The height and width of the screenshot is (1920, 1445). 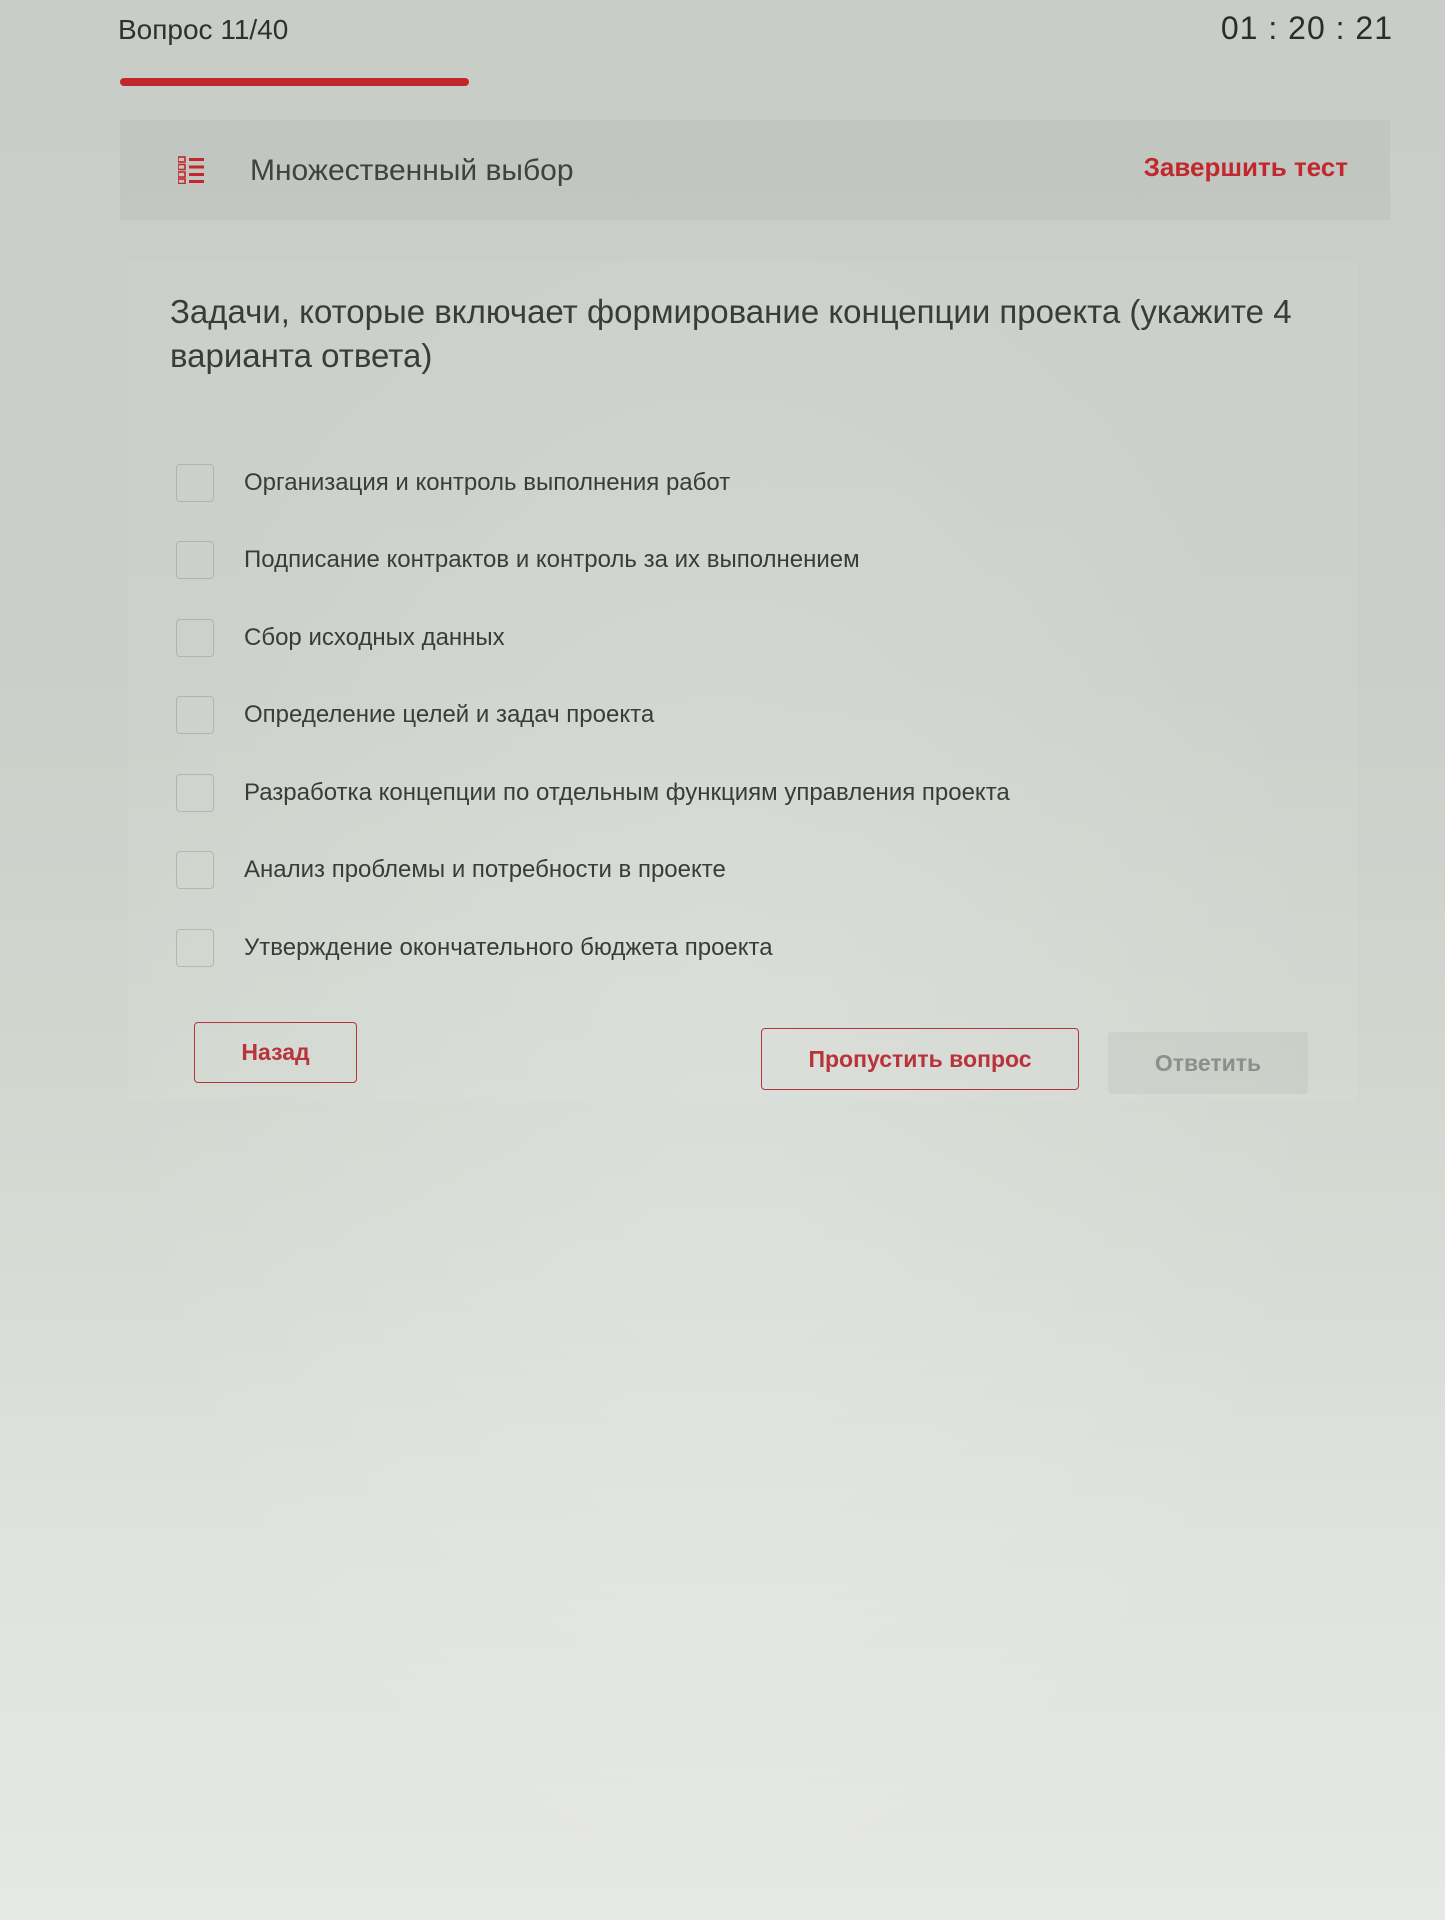 What do you see at coordinates (412, 170) in the screenshot?
I see `question-type-label: Множественный выбор` at bounding box center [412, 170].